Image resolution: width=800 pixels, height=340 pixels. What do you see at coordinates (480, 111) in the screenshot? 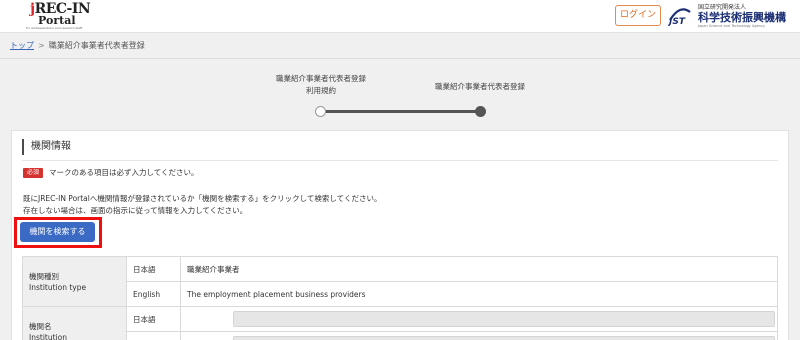
I see `step-2-dot-current` at bounding box center [480, 111].